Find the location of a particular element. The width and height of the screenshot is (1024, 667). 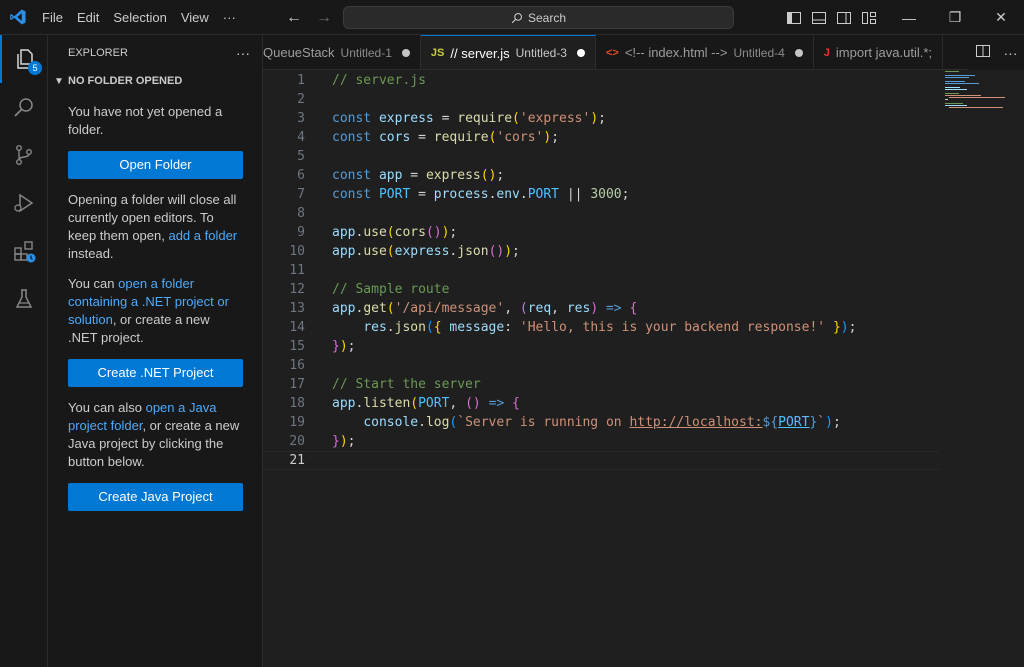

line-number: 12 is located at coordinates (297, 289).